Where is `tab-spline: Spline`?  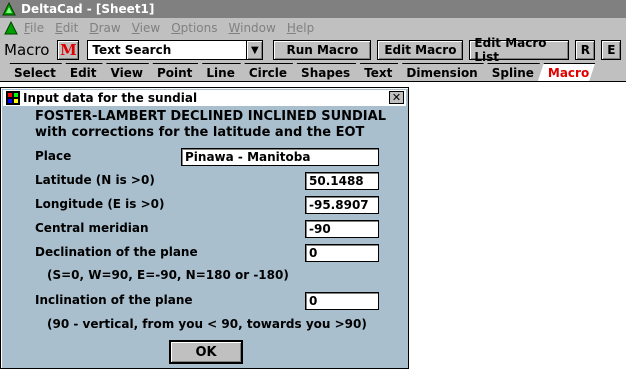
tab-spline: Spline is located at coordinates (511, 72).